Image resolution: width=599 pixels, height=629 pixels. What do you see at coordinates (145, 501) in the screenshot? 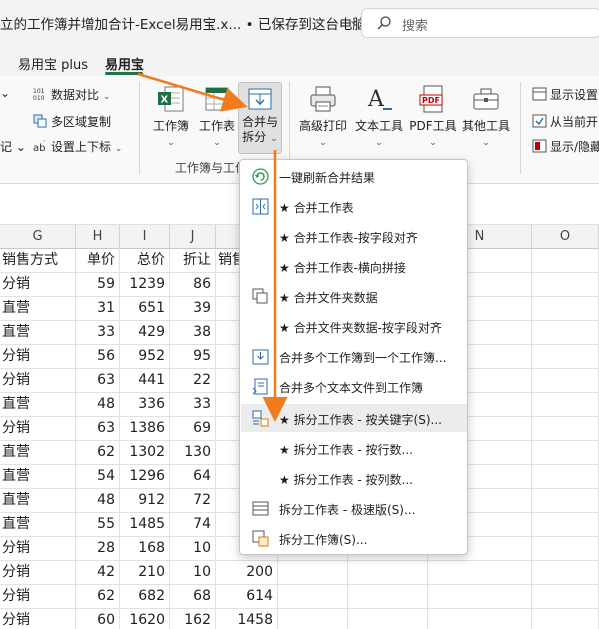
I see `cell-total: 912` at bounding box center [145, 501].